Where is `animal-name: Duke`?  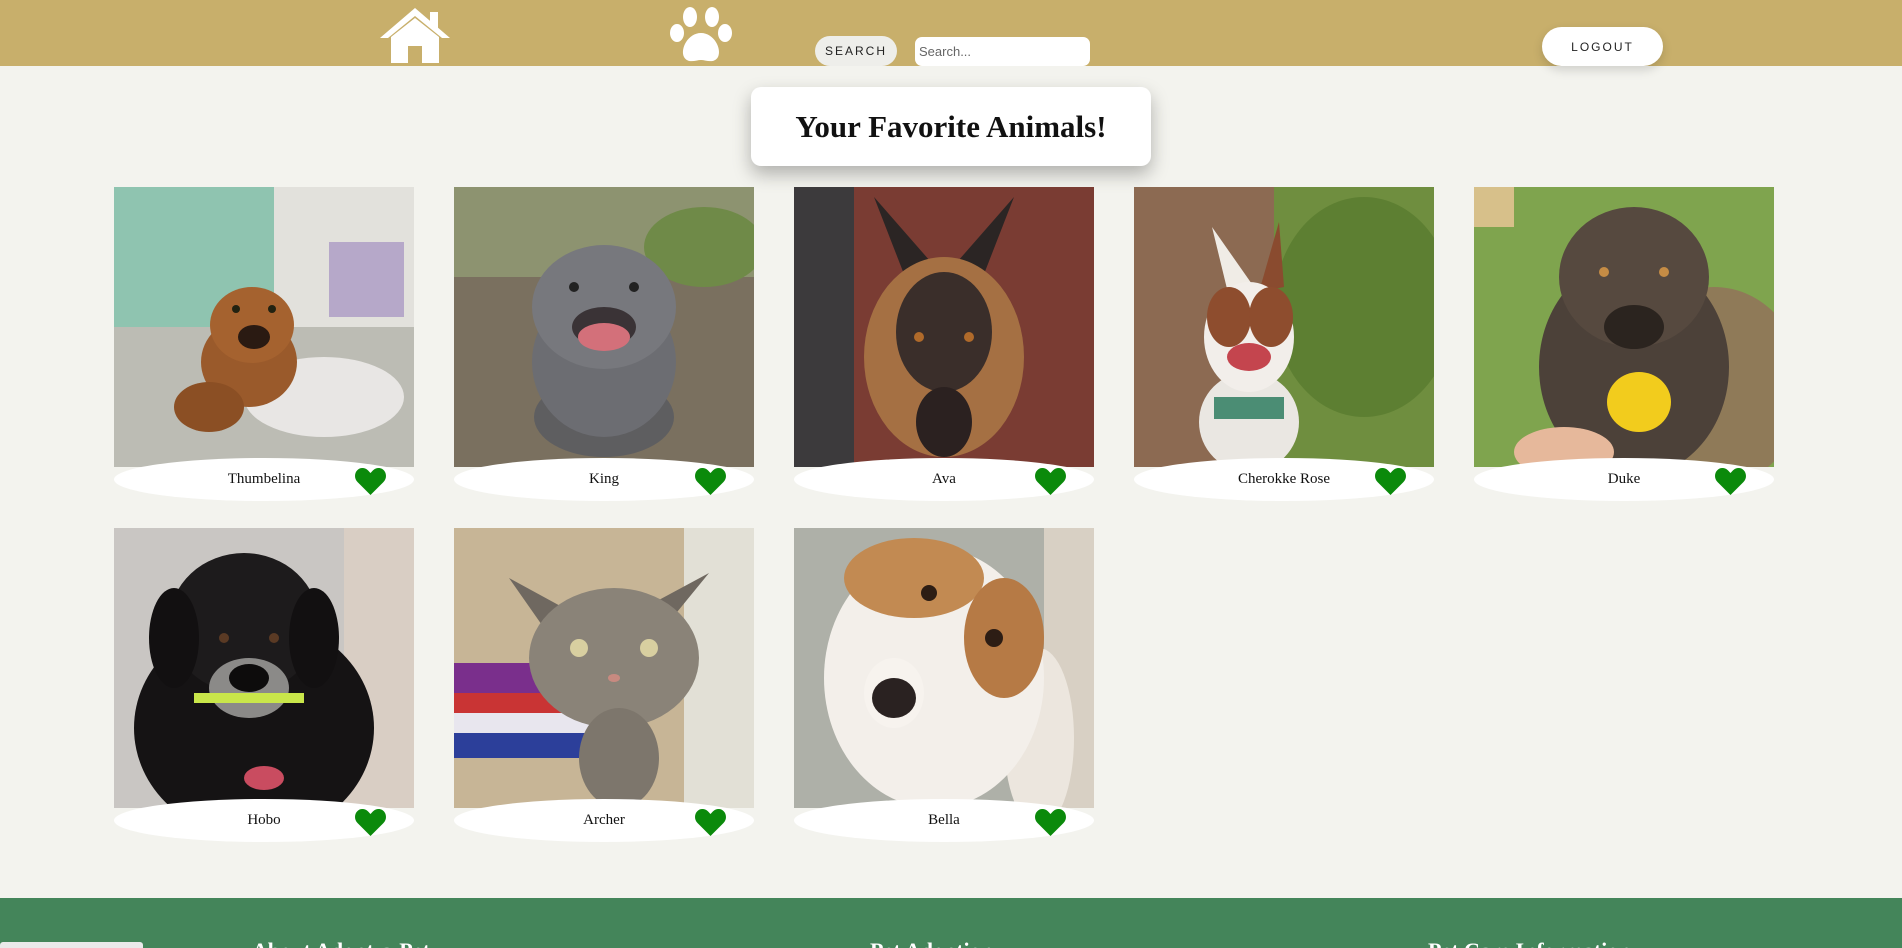 animal-name: Duke is located at coordinates (1624, 479).